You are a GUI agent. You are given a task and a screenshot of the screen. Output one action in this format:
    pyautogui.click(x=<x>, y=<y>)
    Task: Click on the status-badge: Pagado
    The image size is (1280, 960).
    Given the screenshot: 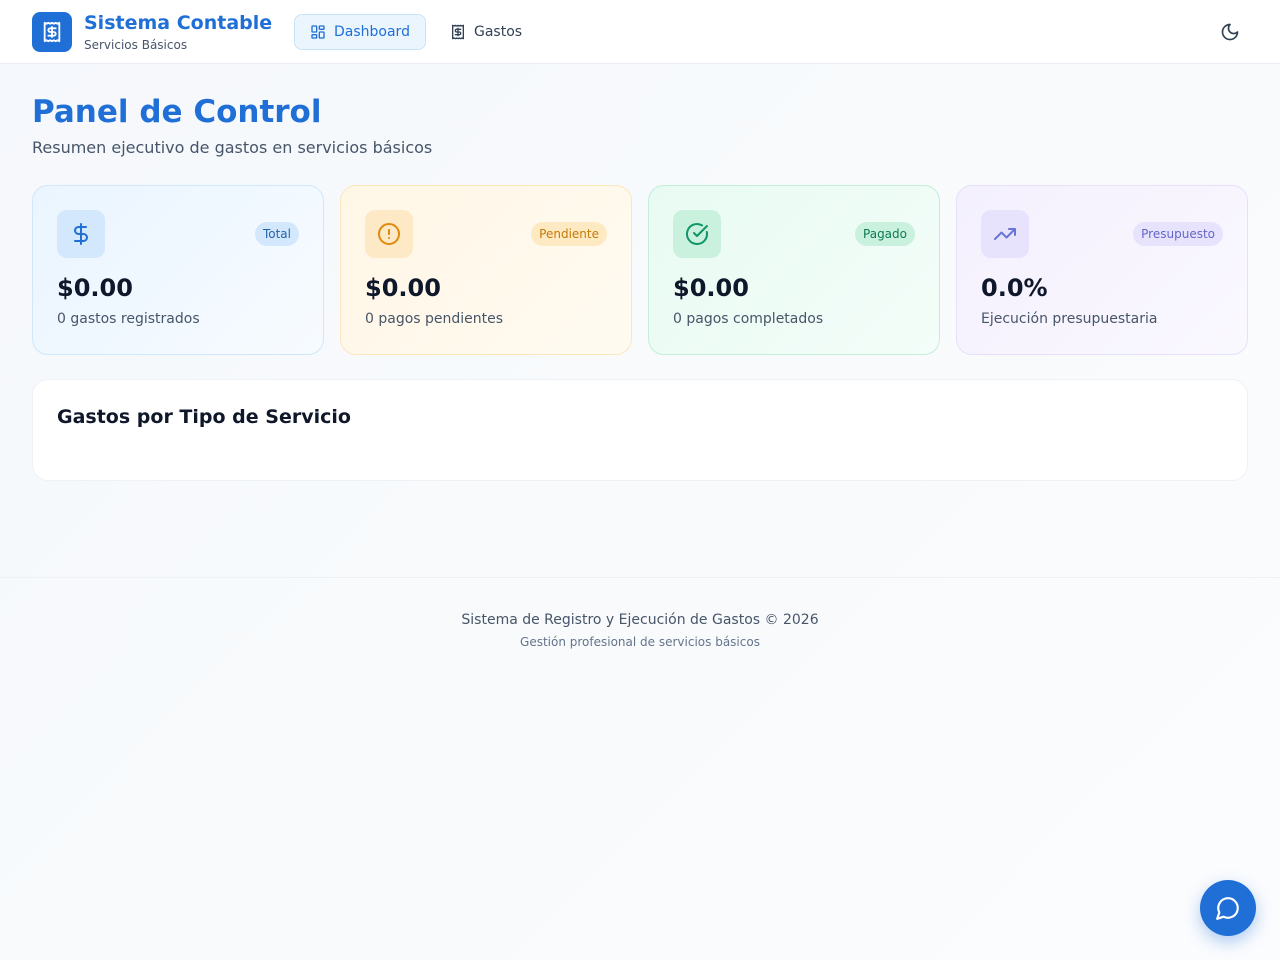 What is the action you would take?
    pyautogui.click(x=885, y=234)
    